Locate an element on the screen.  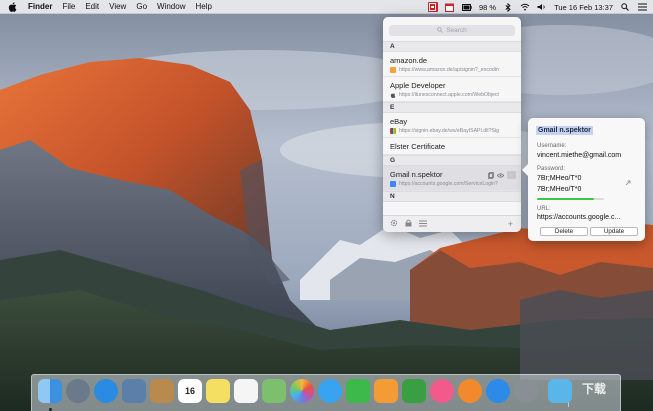
messages-icon is located at coordinates (330, 391).